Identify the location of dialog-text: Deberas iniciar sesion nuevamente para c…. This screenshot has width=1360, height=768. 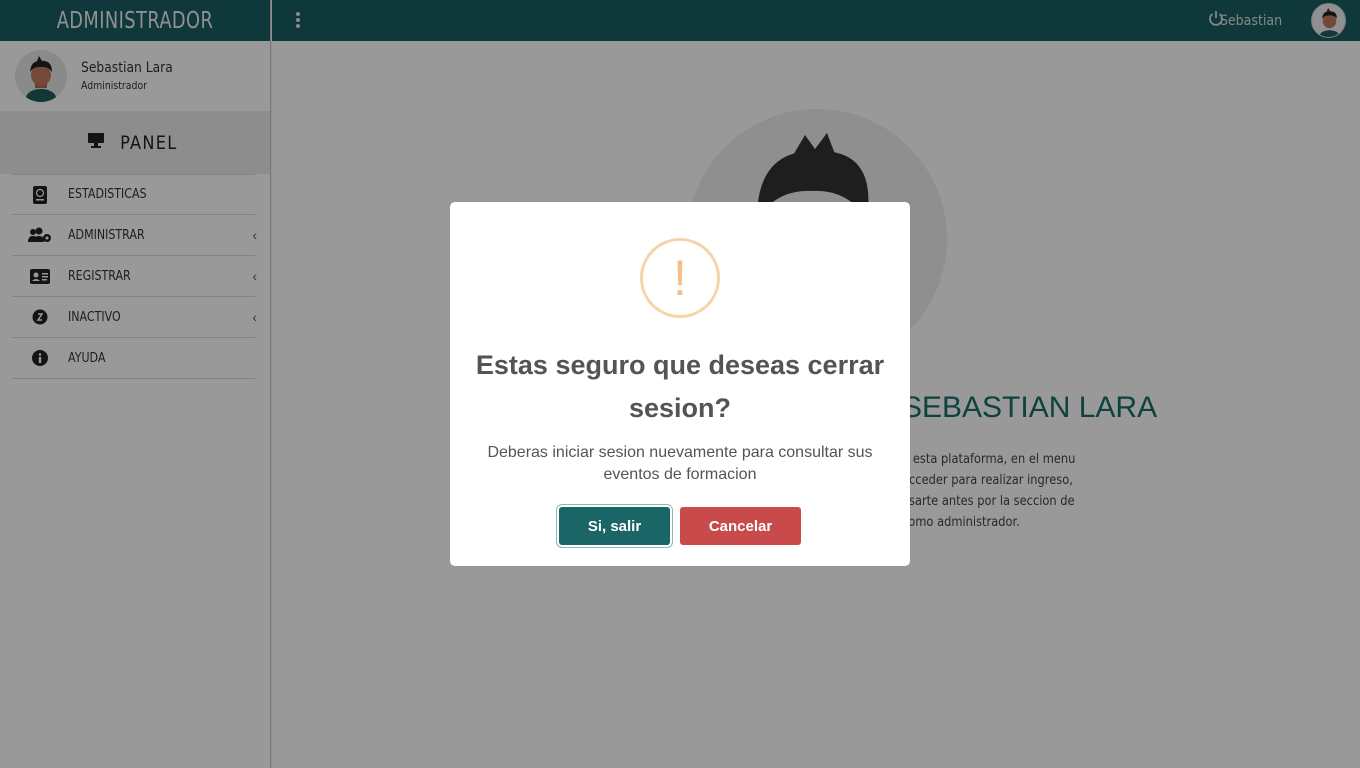
(680, 463).